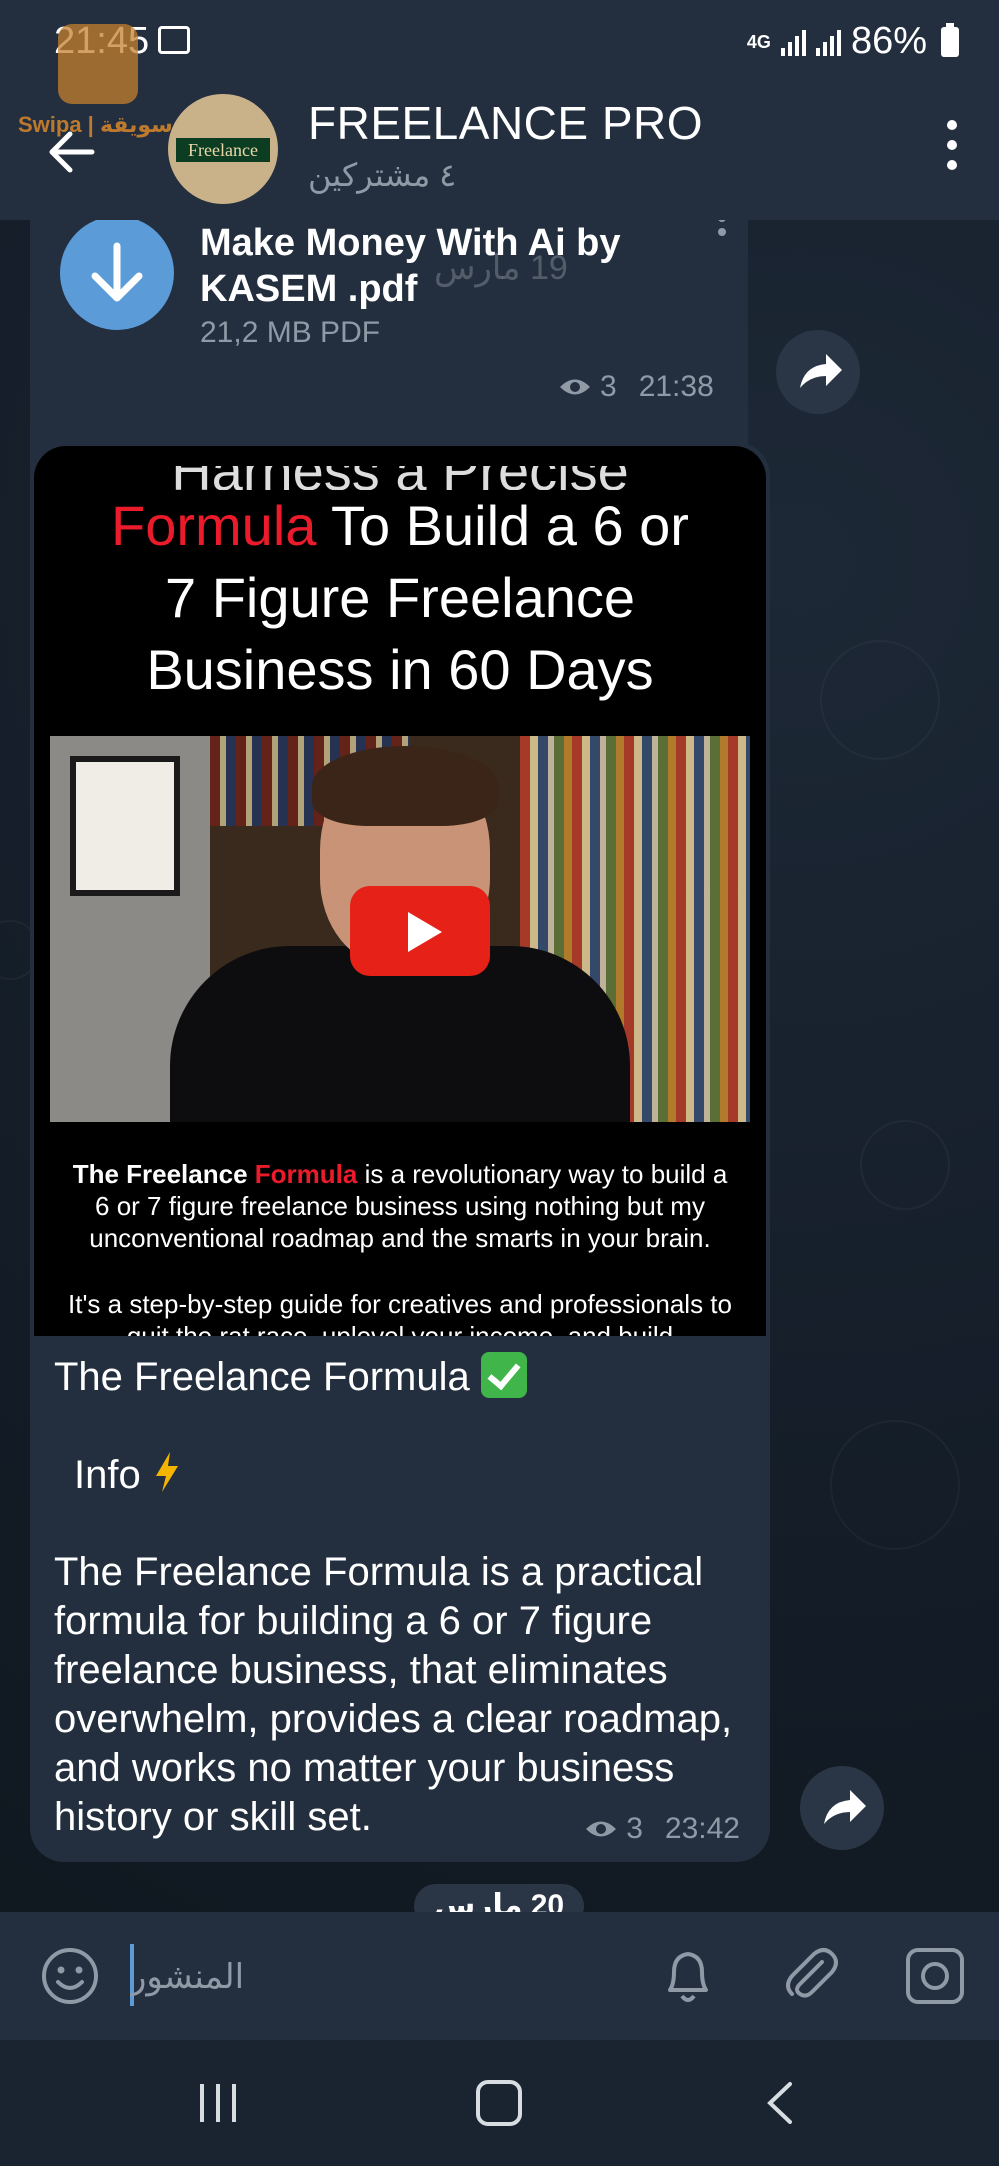 This screenshot has height=2166, width=999. I want to click on message-time: 21:38, so click(676, 386).